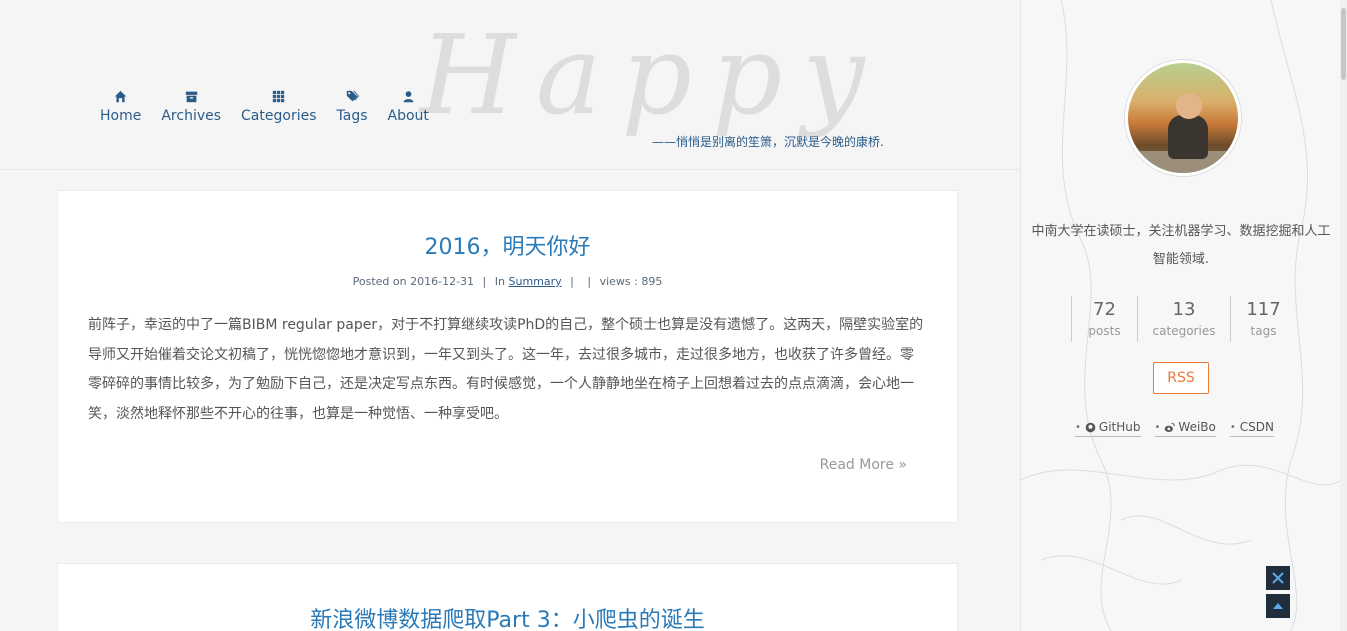 This screenshot has width=1347, height=631. Describe the element at coordinates (279, 96) in the screenshot. I see `grid-icon` at that location.